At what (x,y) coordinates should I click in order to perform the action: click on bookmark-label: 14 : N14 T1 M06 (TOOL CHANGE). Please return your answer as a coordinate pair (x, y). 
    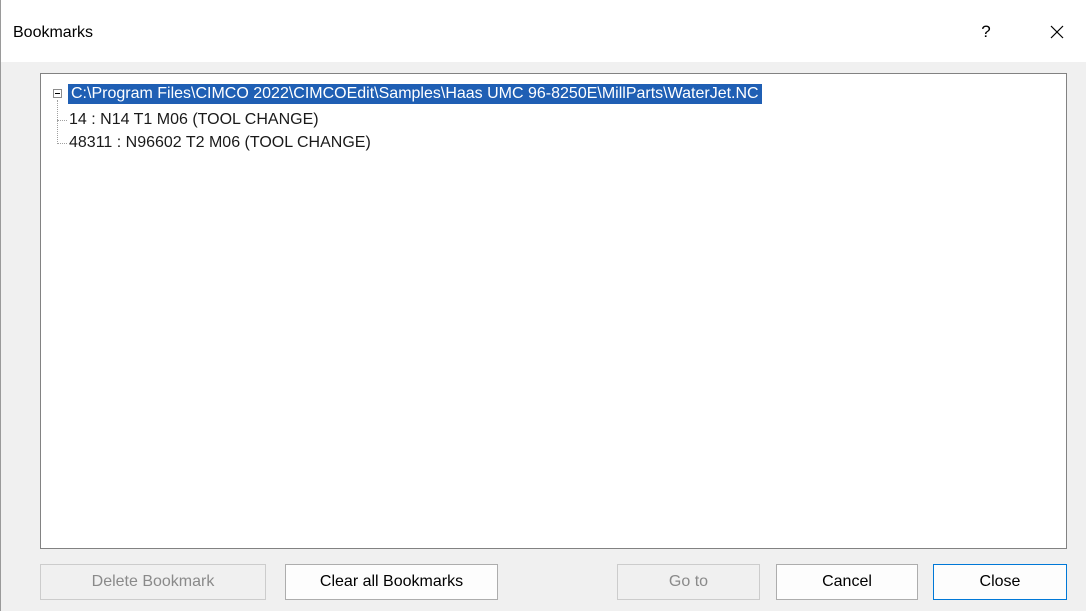
    Looking at the image, I should click on (194, 120).